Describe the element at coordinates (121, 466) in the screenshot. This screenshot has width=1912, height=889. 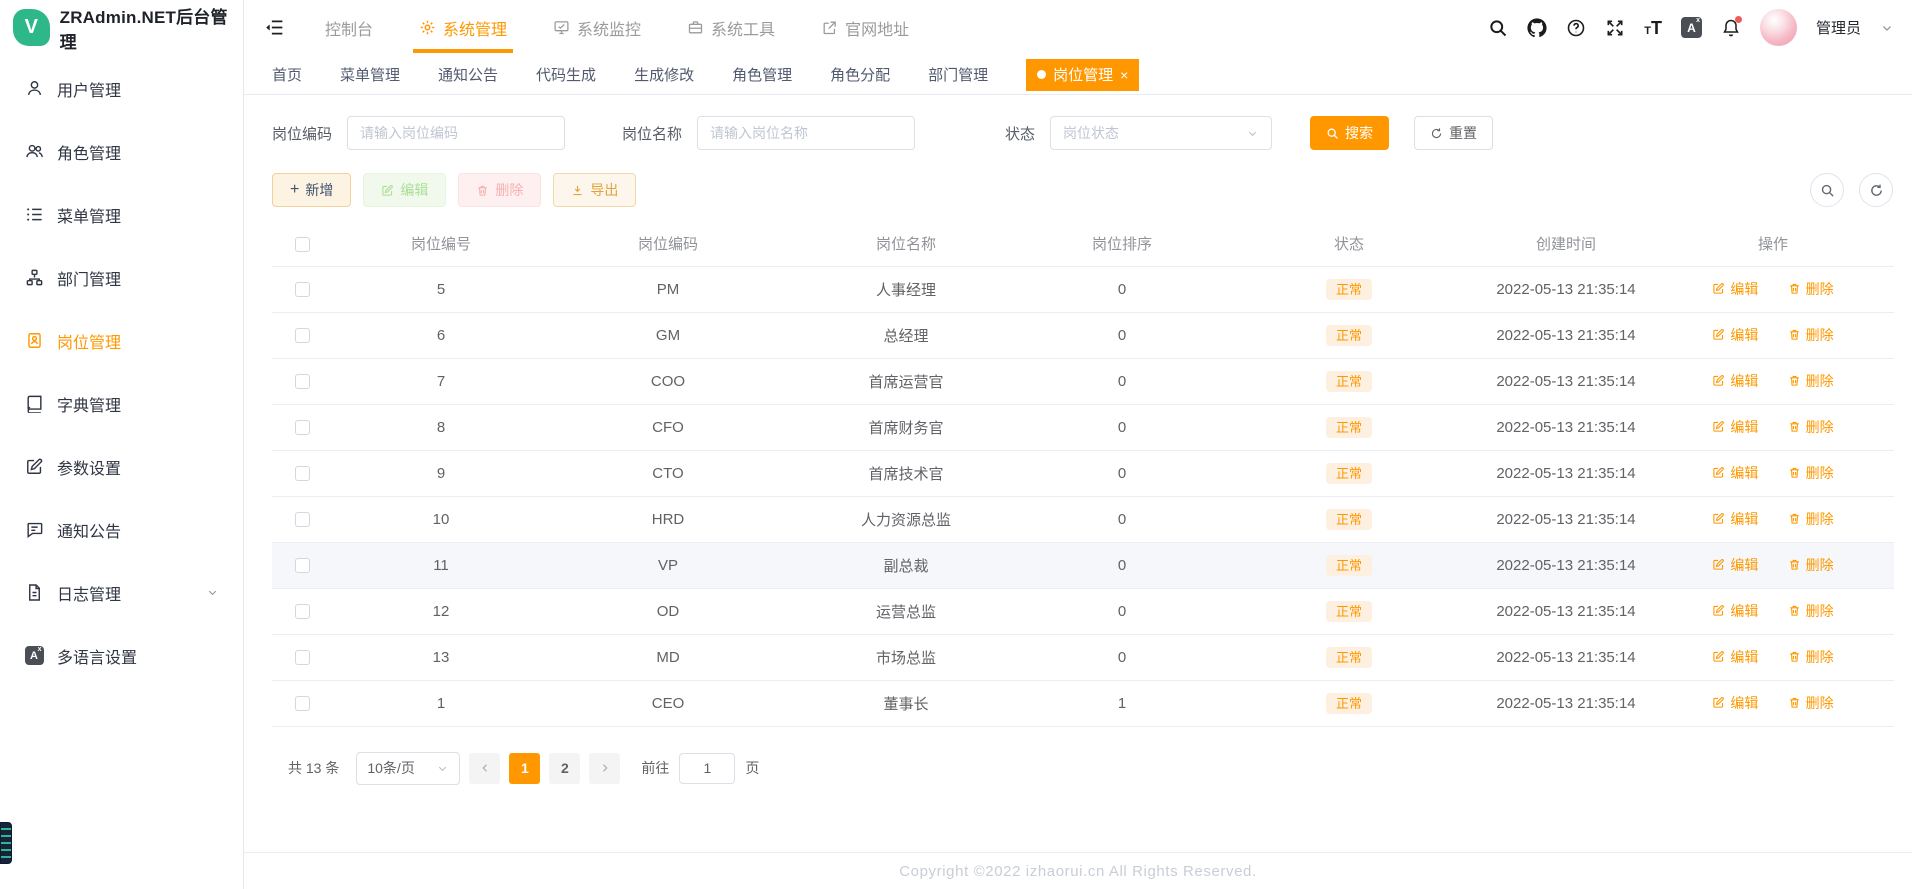
I see `sidebar-item-parameters: 参数设置` at that location.